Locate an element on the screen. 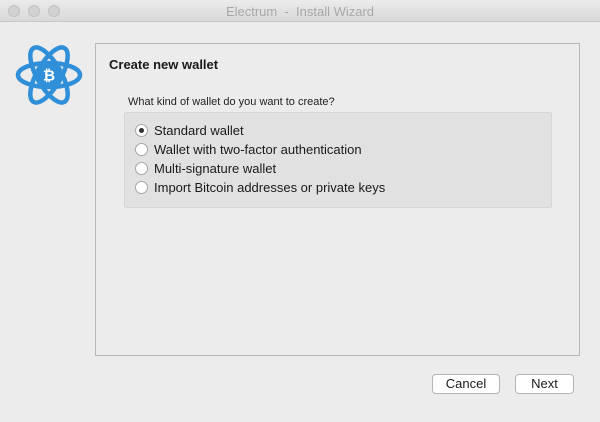 The image size is (600, 422). title-bar: Electrum - Install Wizard is located at coordinates (300, 11).